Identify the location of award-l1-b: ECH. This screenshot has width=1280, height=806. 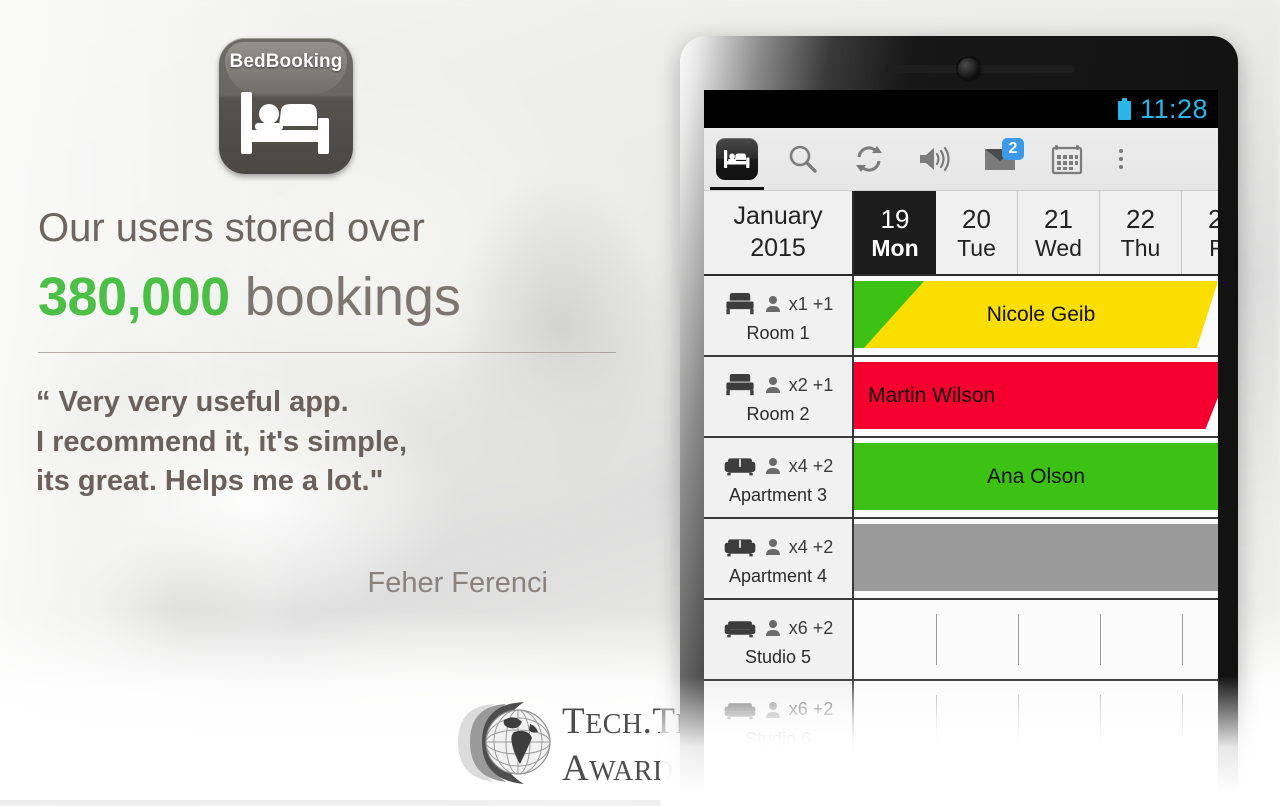
(614, 724).